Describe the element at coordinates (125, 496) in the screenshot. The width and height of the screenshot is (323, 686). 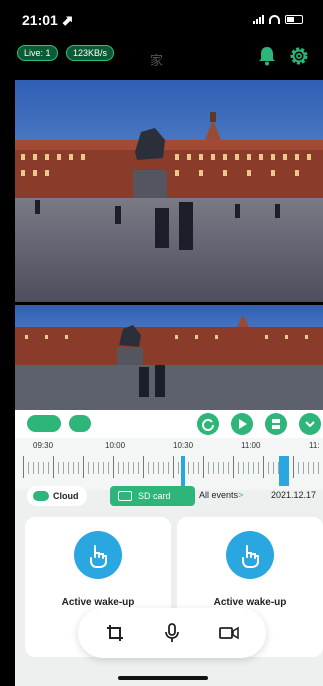
I see `sd-card-icon` at that location.